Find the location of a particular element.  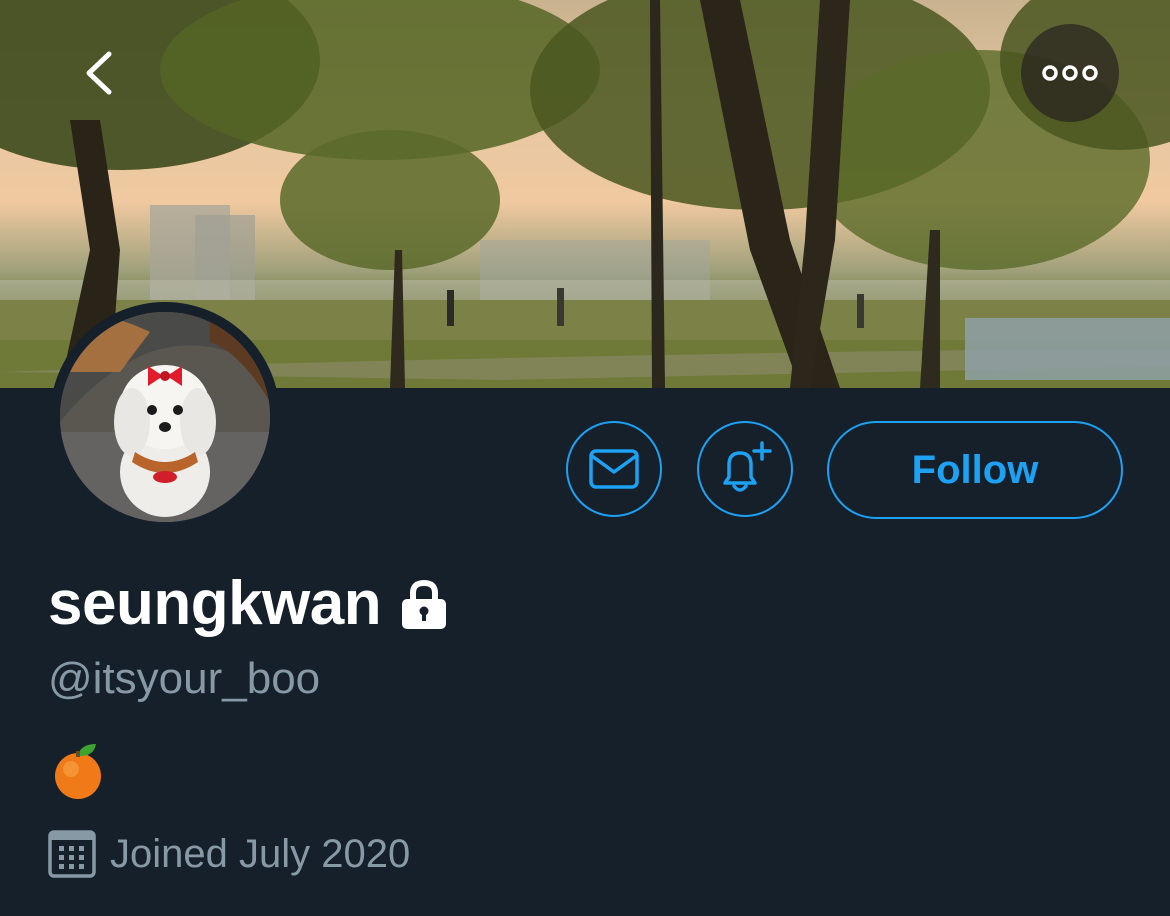

more-horizontal-icon is located at coordinates (1070, 73).